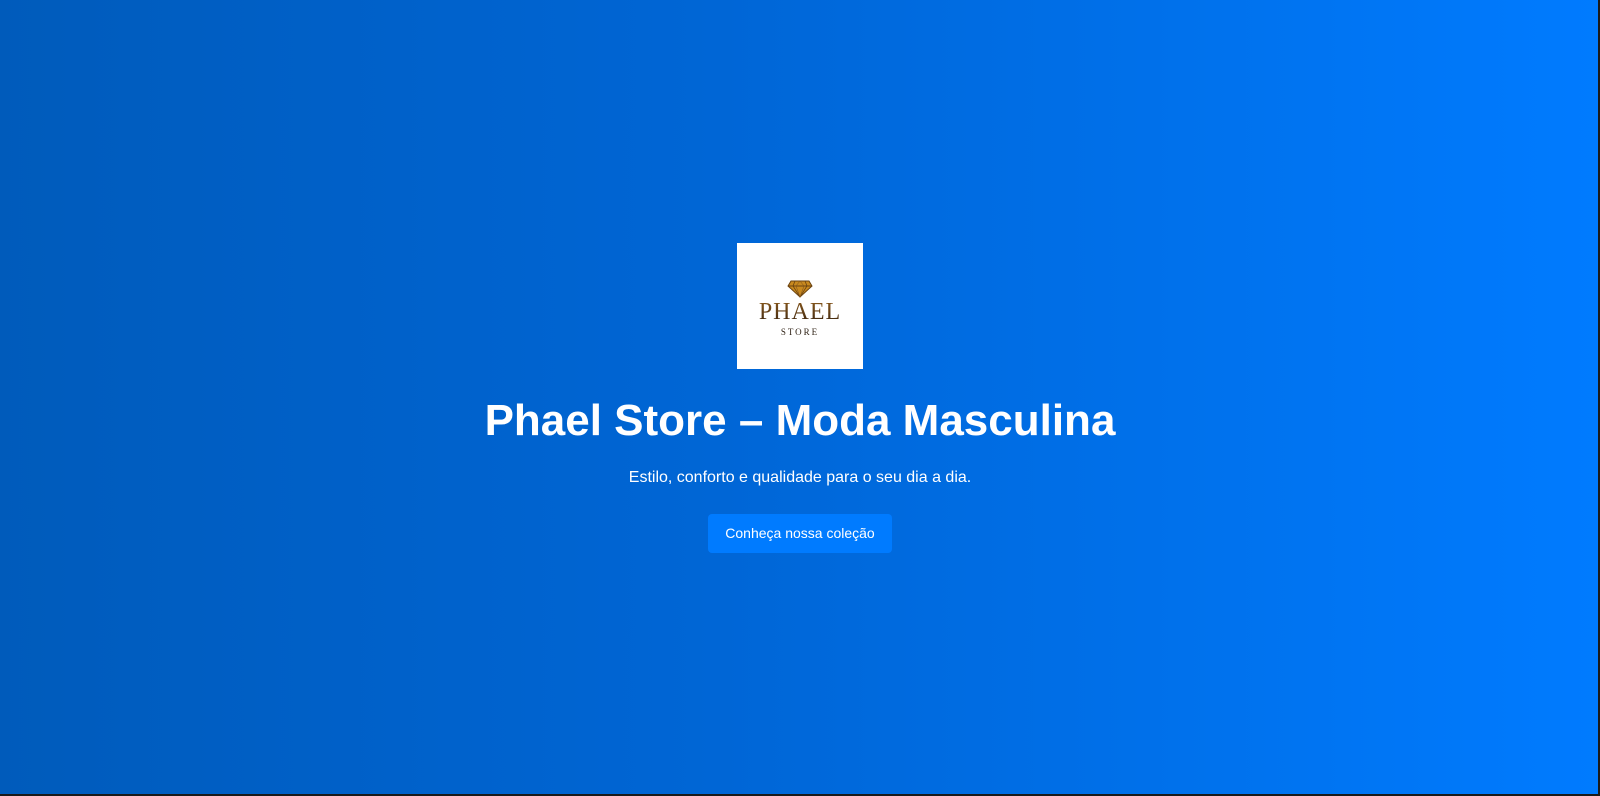  I want to click on brand-logo: PHAEL STORE, so click(800, 305).